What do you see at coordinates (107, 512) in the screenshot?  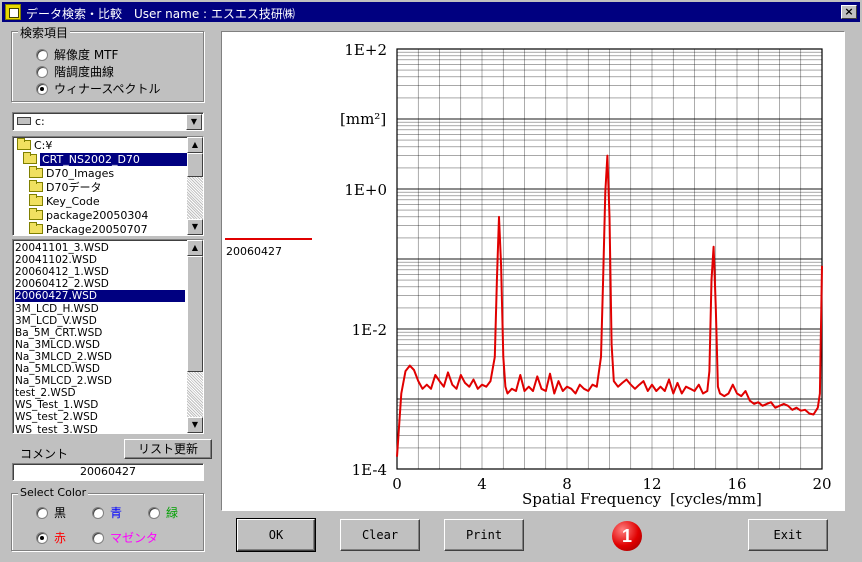 I see `color-radio-blue: 青` at bounding box center [107, 512].